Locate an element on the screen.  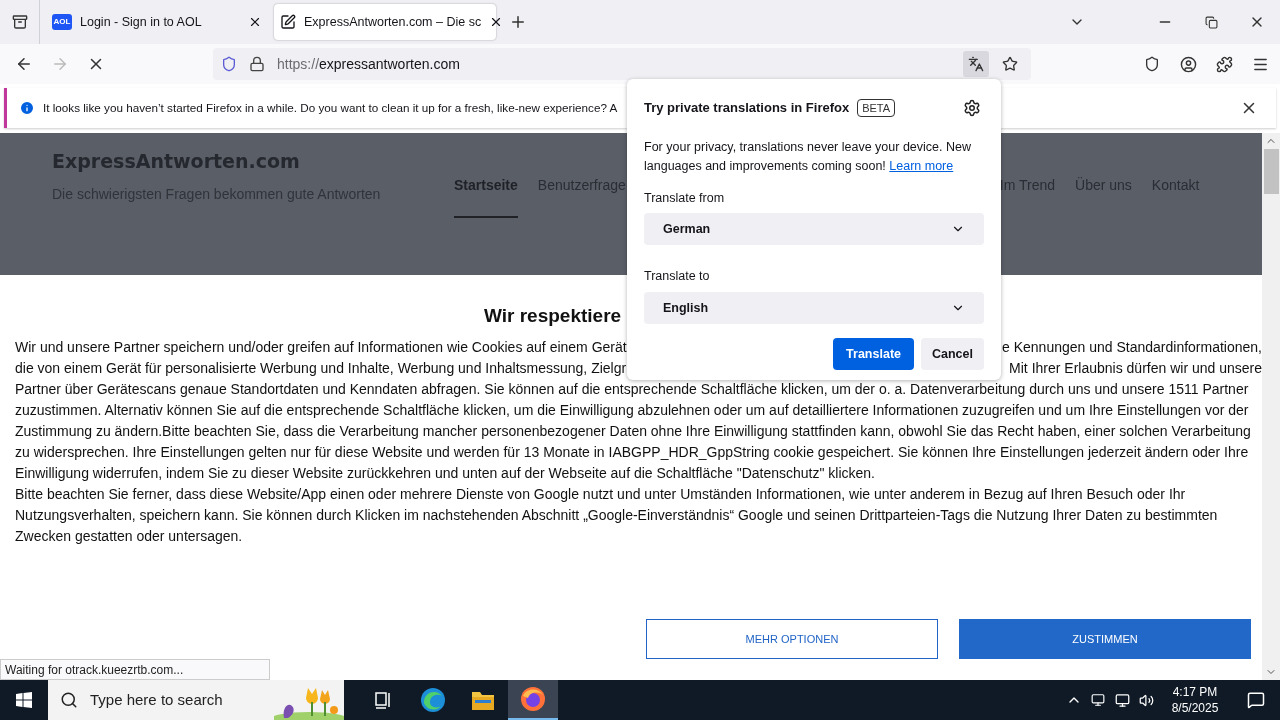
firefox-icon is located at coordinates (533, 699).